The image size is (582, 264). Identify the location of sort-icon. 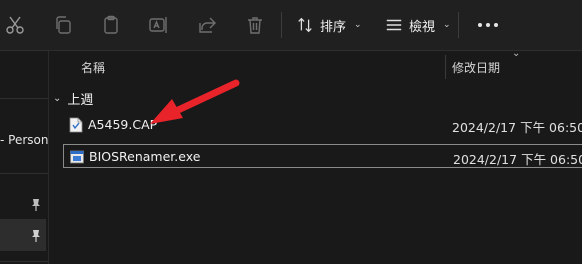
(305, 25).